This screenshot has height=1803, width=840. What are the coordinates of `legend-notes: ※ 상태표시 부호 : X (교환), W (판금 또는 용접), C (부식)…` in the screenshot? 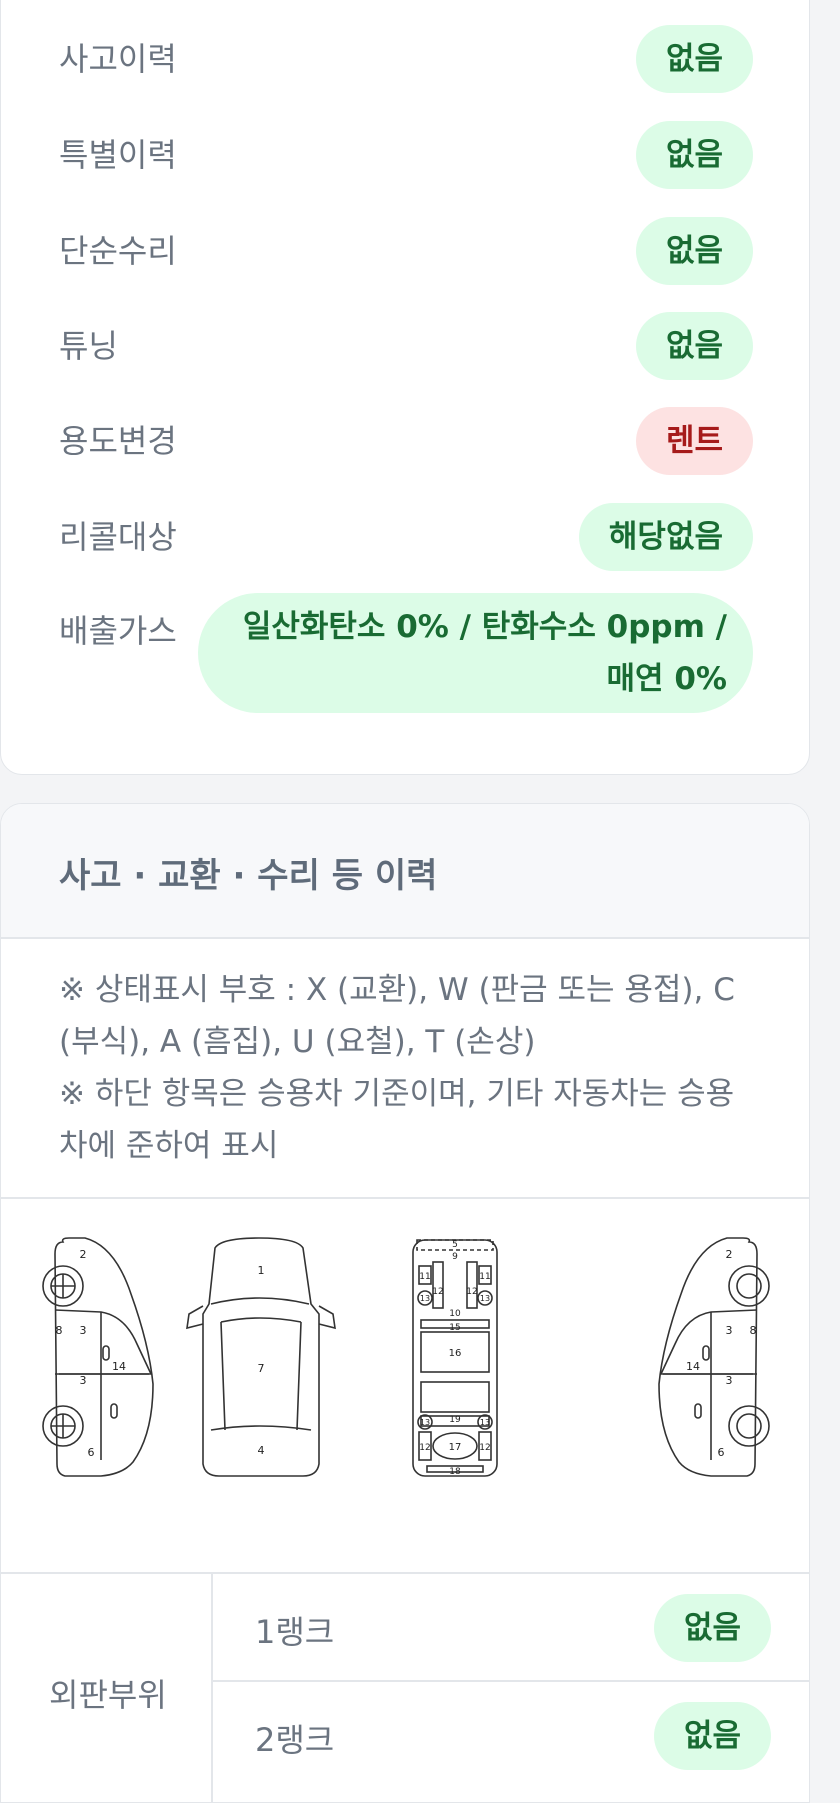 It's located at (399, 1068).